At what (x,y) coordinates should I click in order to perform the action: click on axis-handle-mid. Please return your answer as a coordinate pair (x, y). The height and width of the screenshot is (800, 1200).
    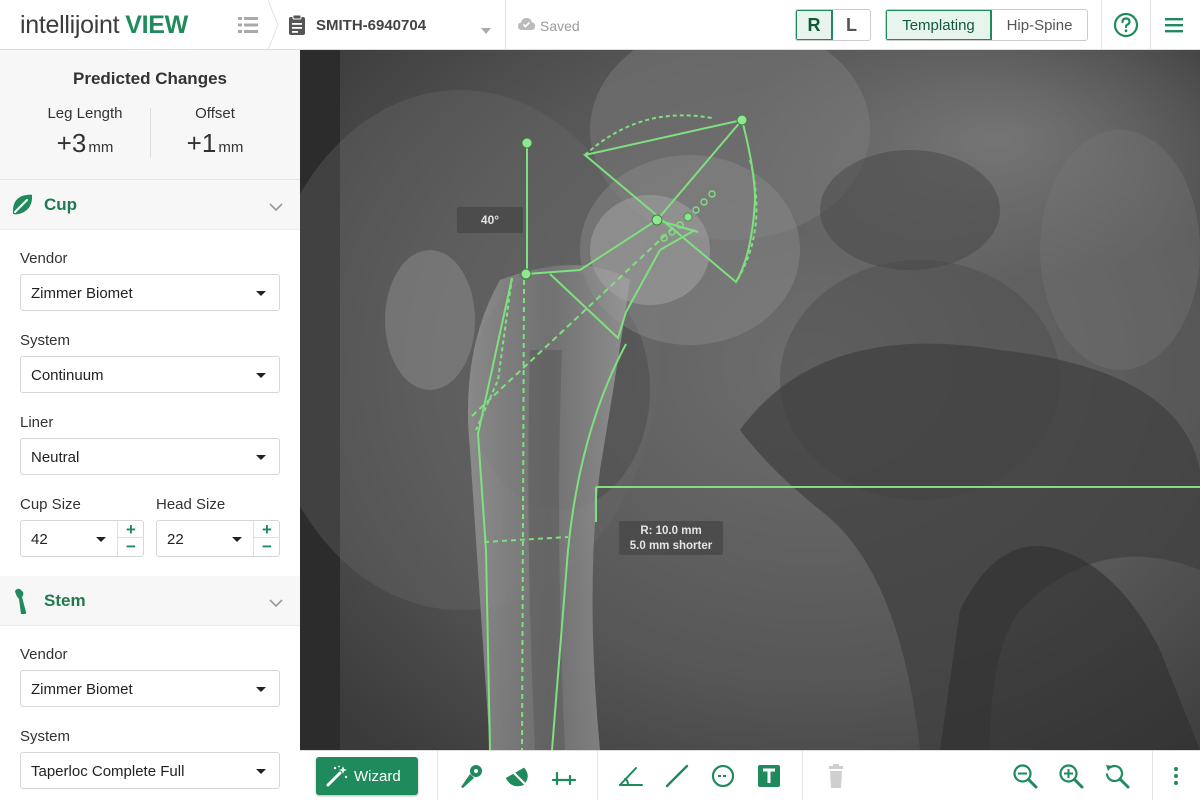
    Looking at the image, I should click on (526, 274).